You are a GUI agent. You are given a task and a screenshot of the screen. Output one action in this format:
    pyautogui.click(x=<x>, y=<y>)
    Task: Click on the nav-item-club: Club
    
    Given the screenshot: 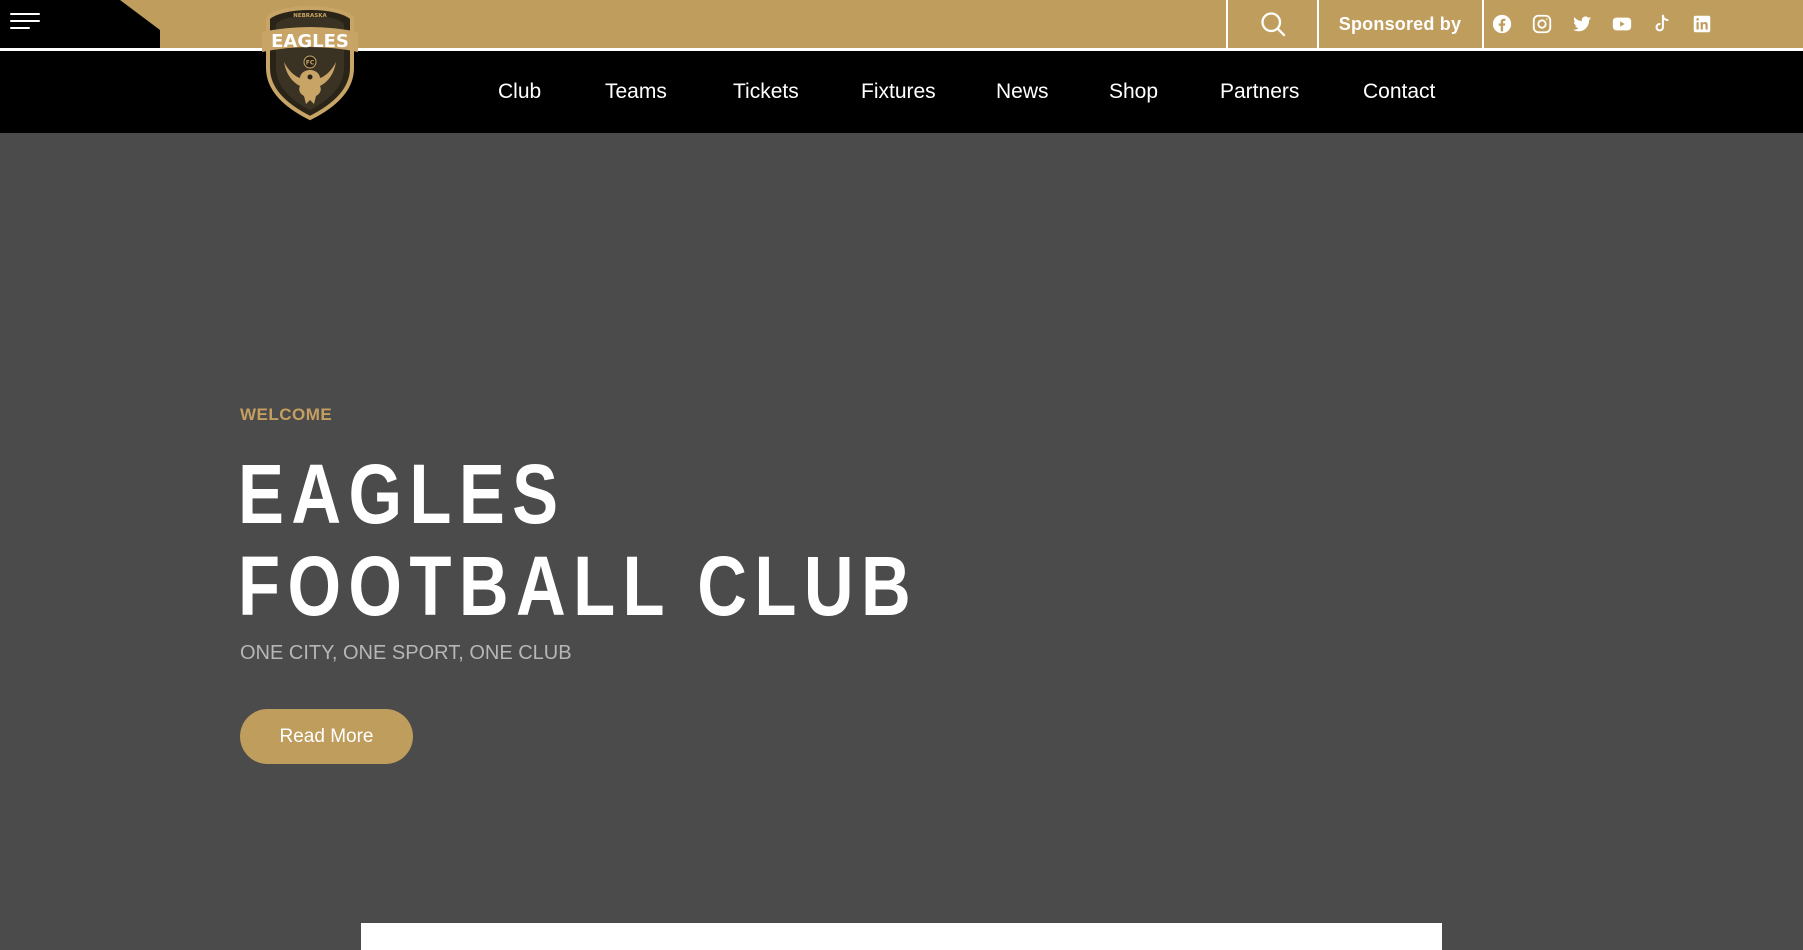 What is the action you would take?
    pyautogui.click(x=519, y=92)
    